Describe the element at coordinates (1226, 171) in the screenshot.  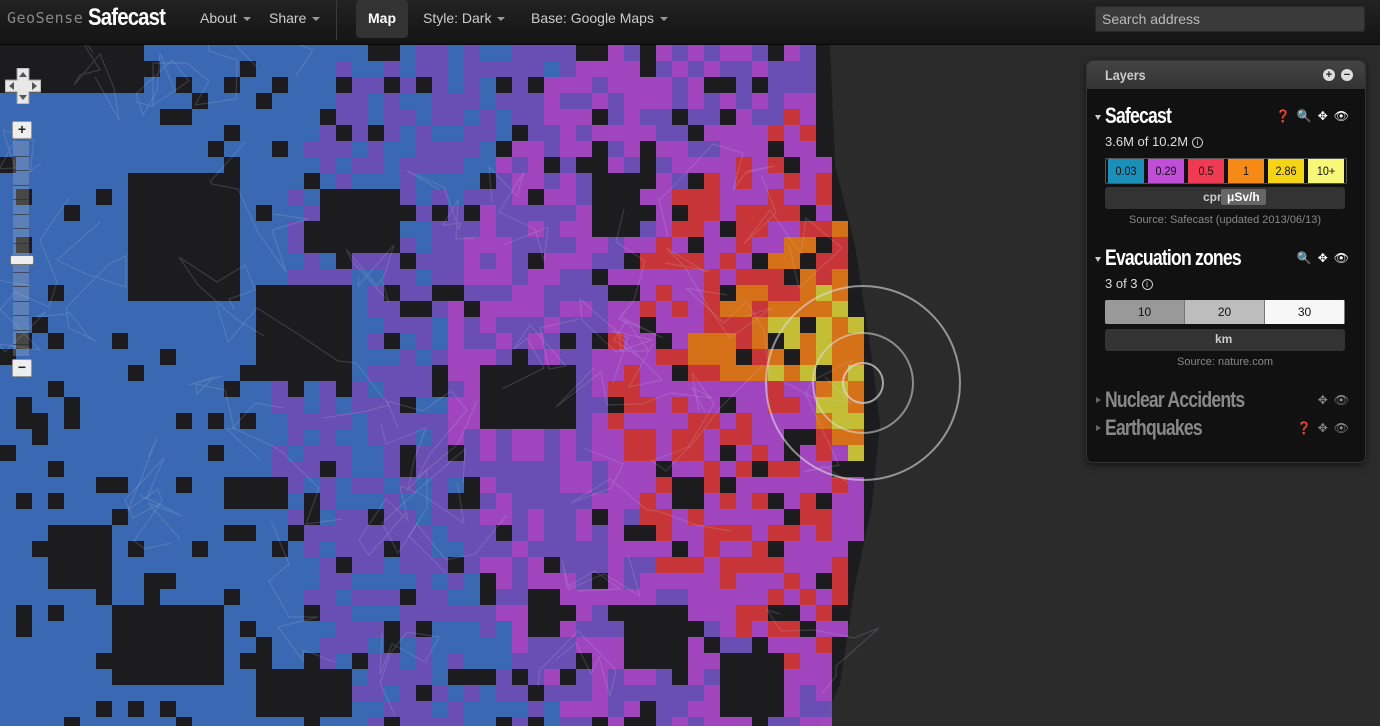
I see `safecast-color-legend: 0.03 0.29 0.5 1 2.86 10+` at that location.